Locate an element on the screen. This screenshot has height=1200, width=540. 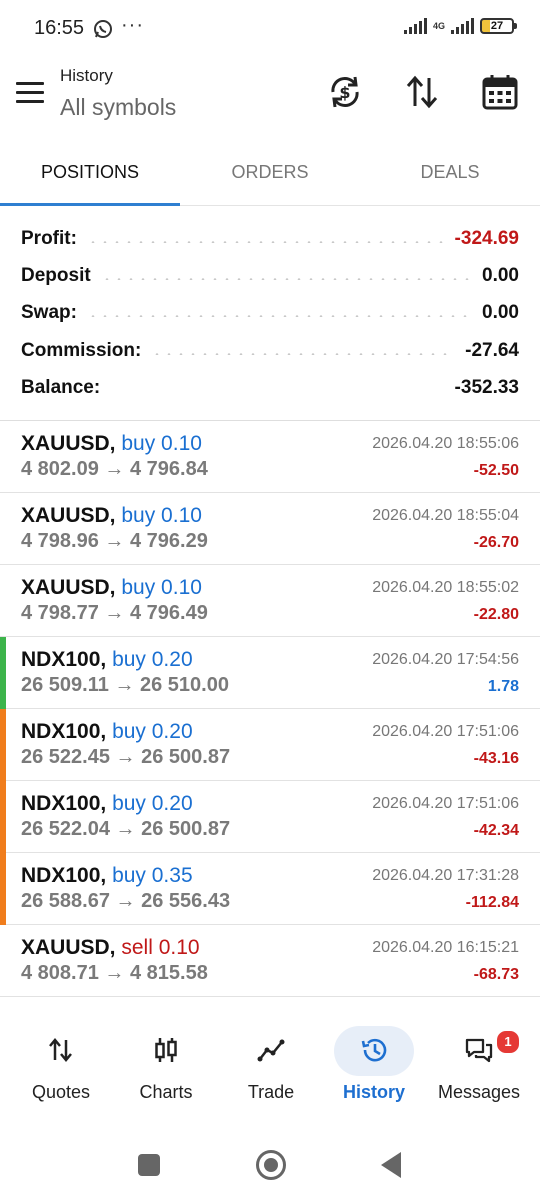
status-time: 16:55 is located at coordinates (59, 28).